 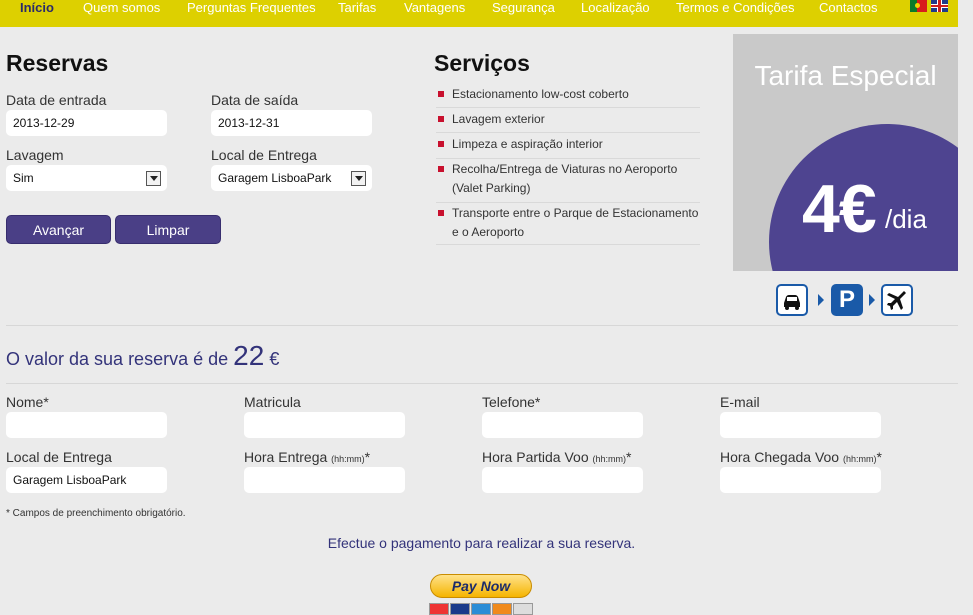 I want to click on visa-icon, so click(x=460, y=609).